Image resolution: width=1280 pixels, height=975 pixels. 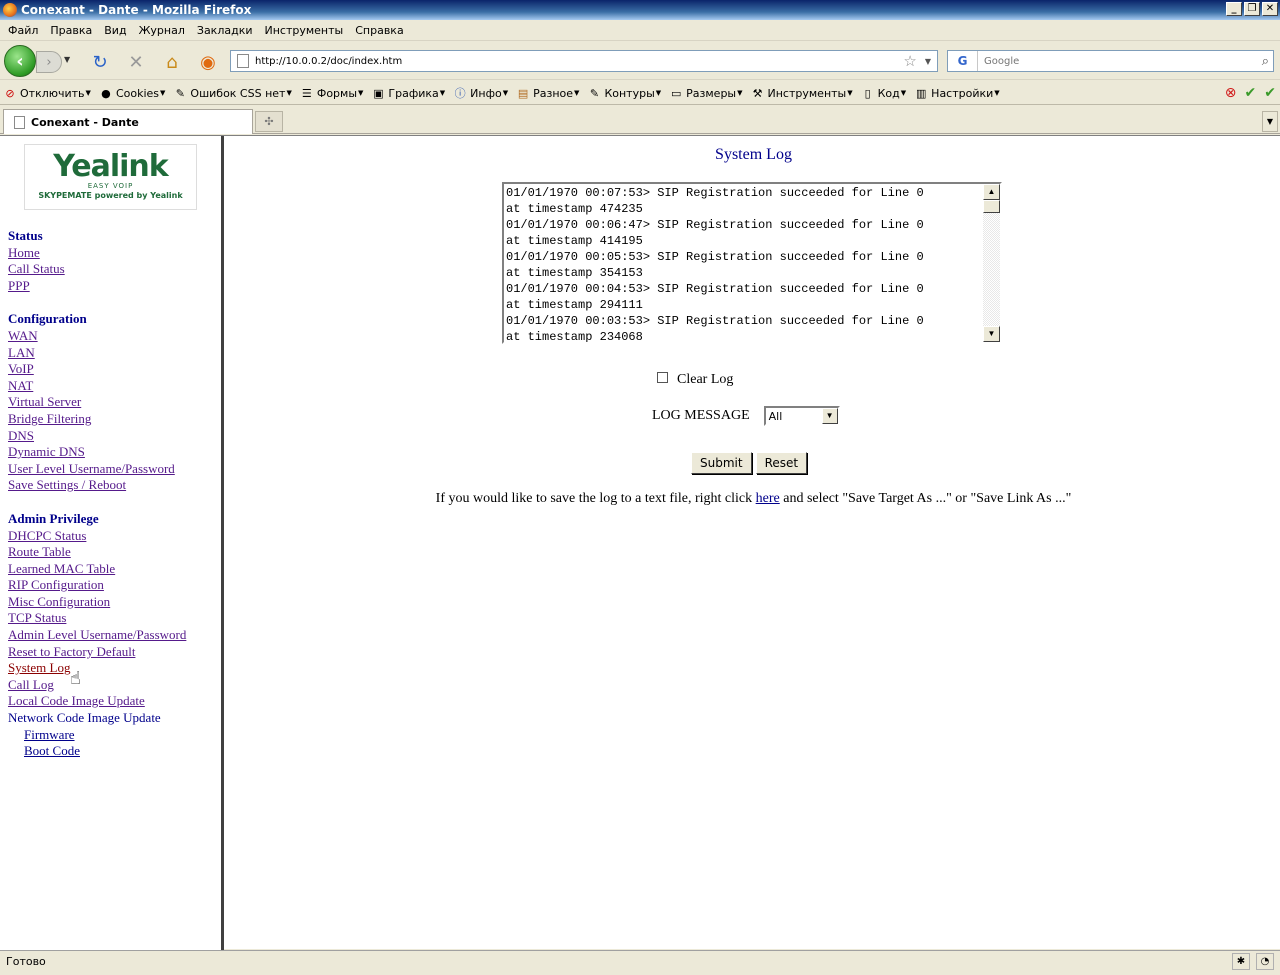 I want to click on search-input, so click(x=1120, y=61).